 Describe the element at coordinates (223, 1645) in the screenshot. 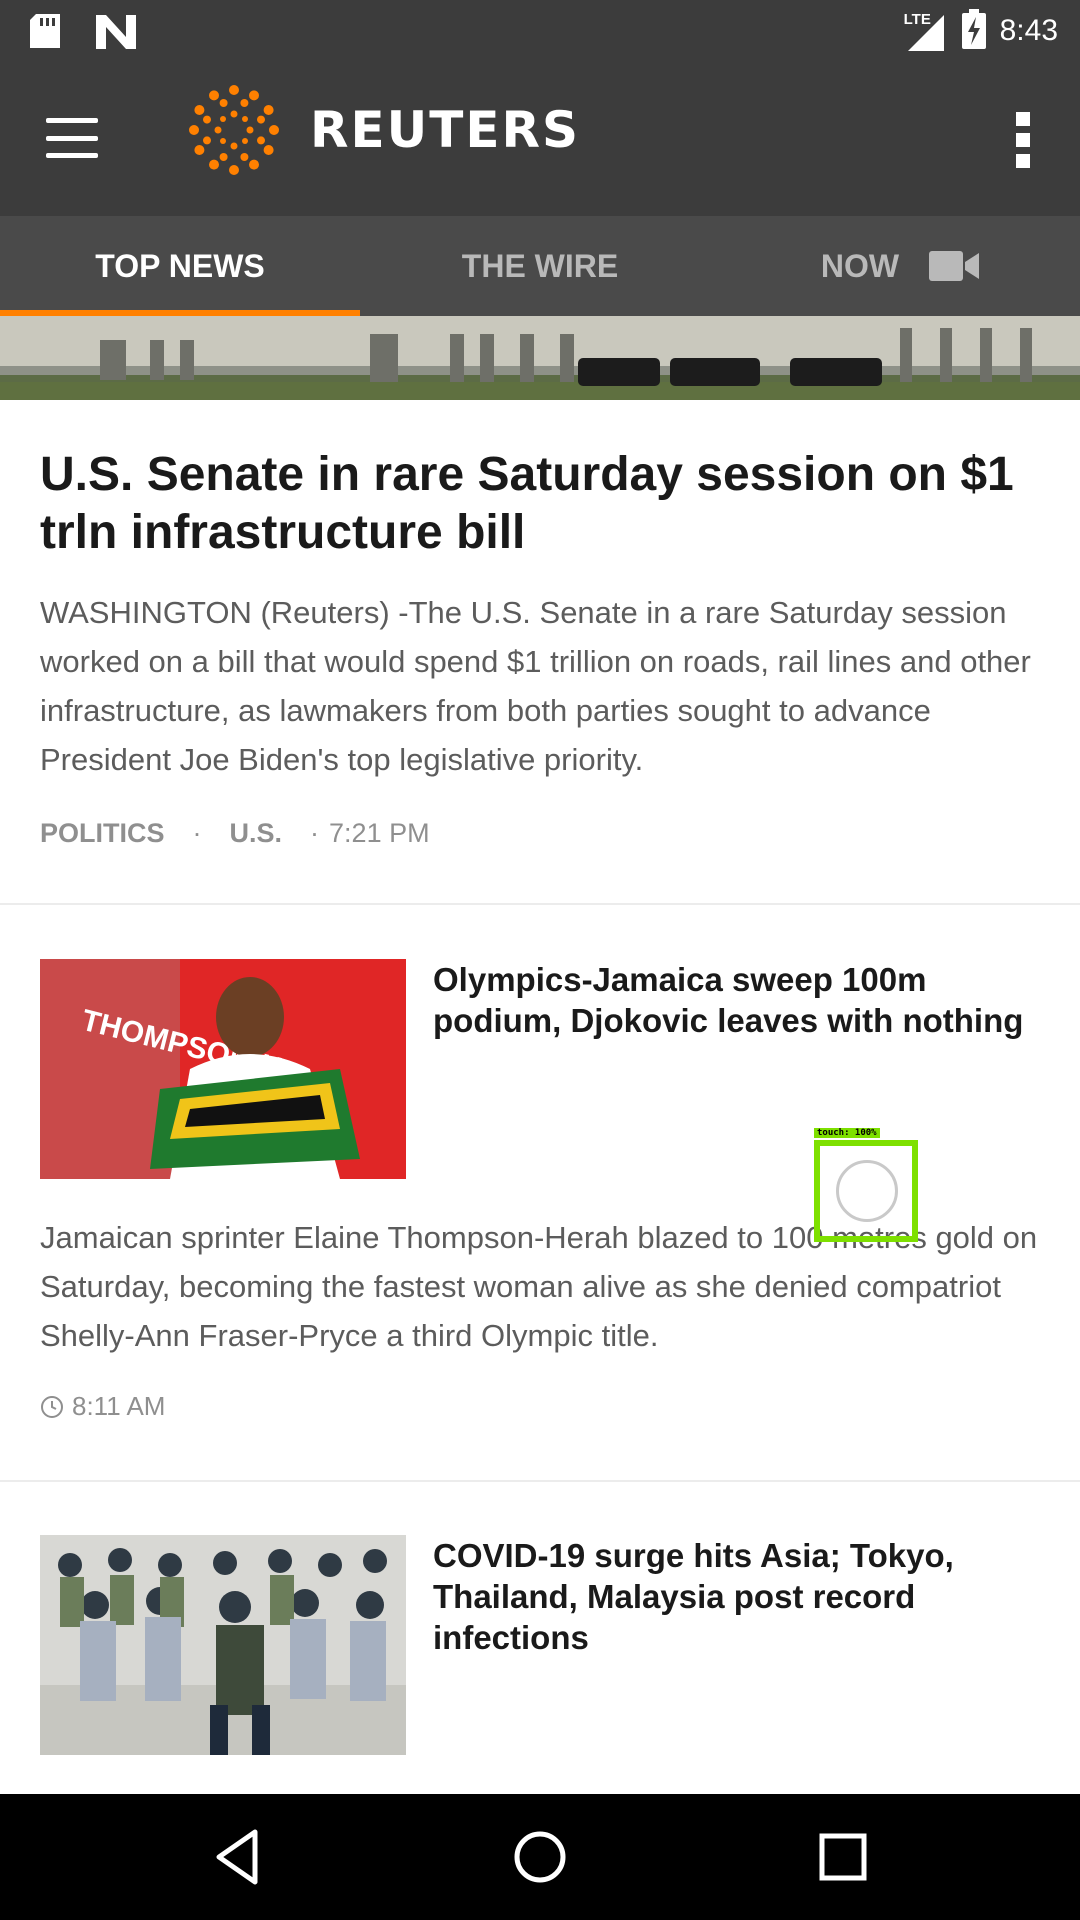

I see `story-thumbnail` at that location.